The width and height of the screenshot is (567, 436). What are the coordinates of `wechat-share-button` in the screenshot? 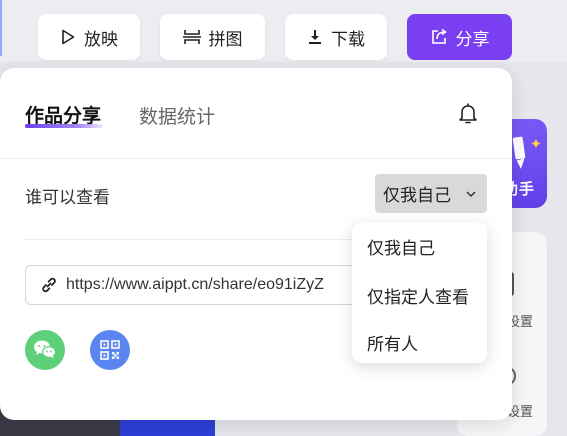 It's located at (45, 350).